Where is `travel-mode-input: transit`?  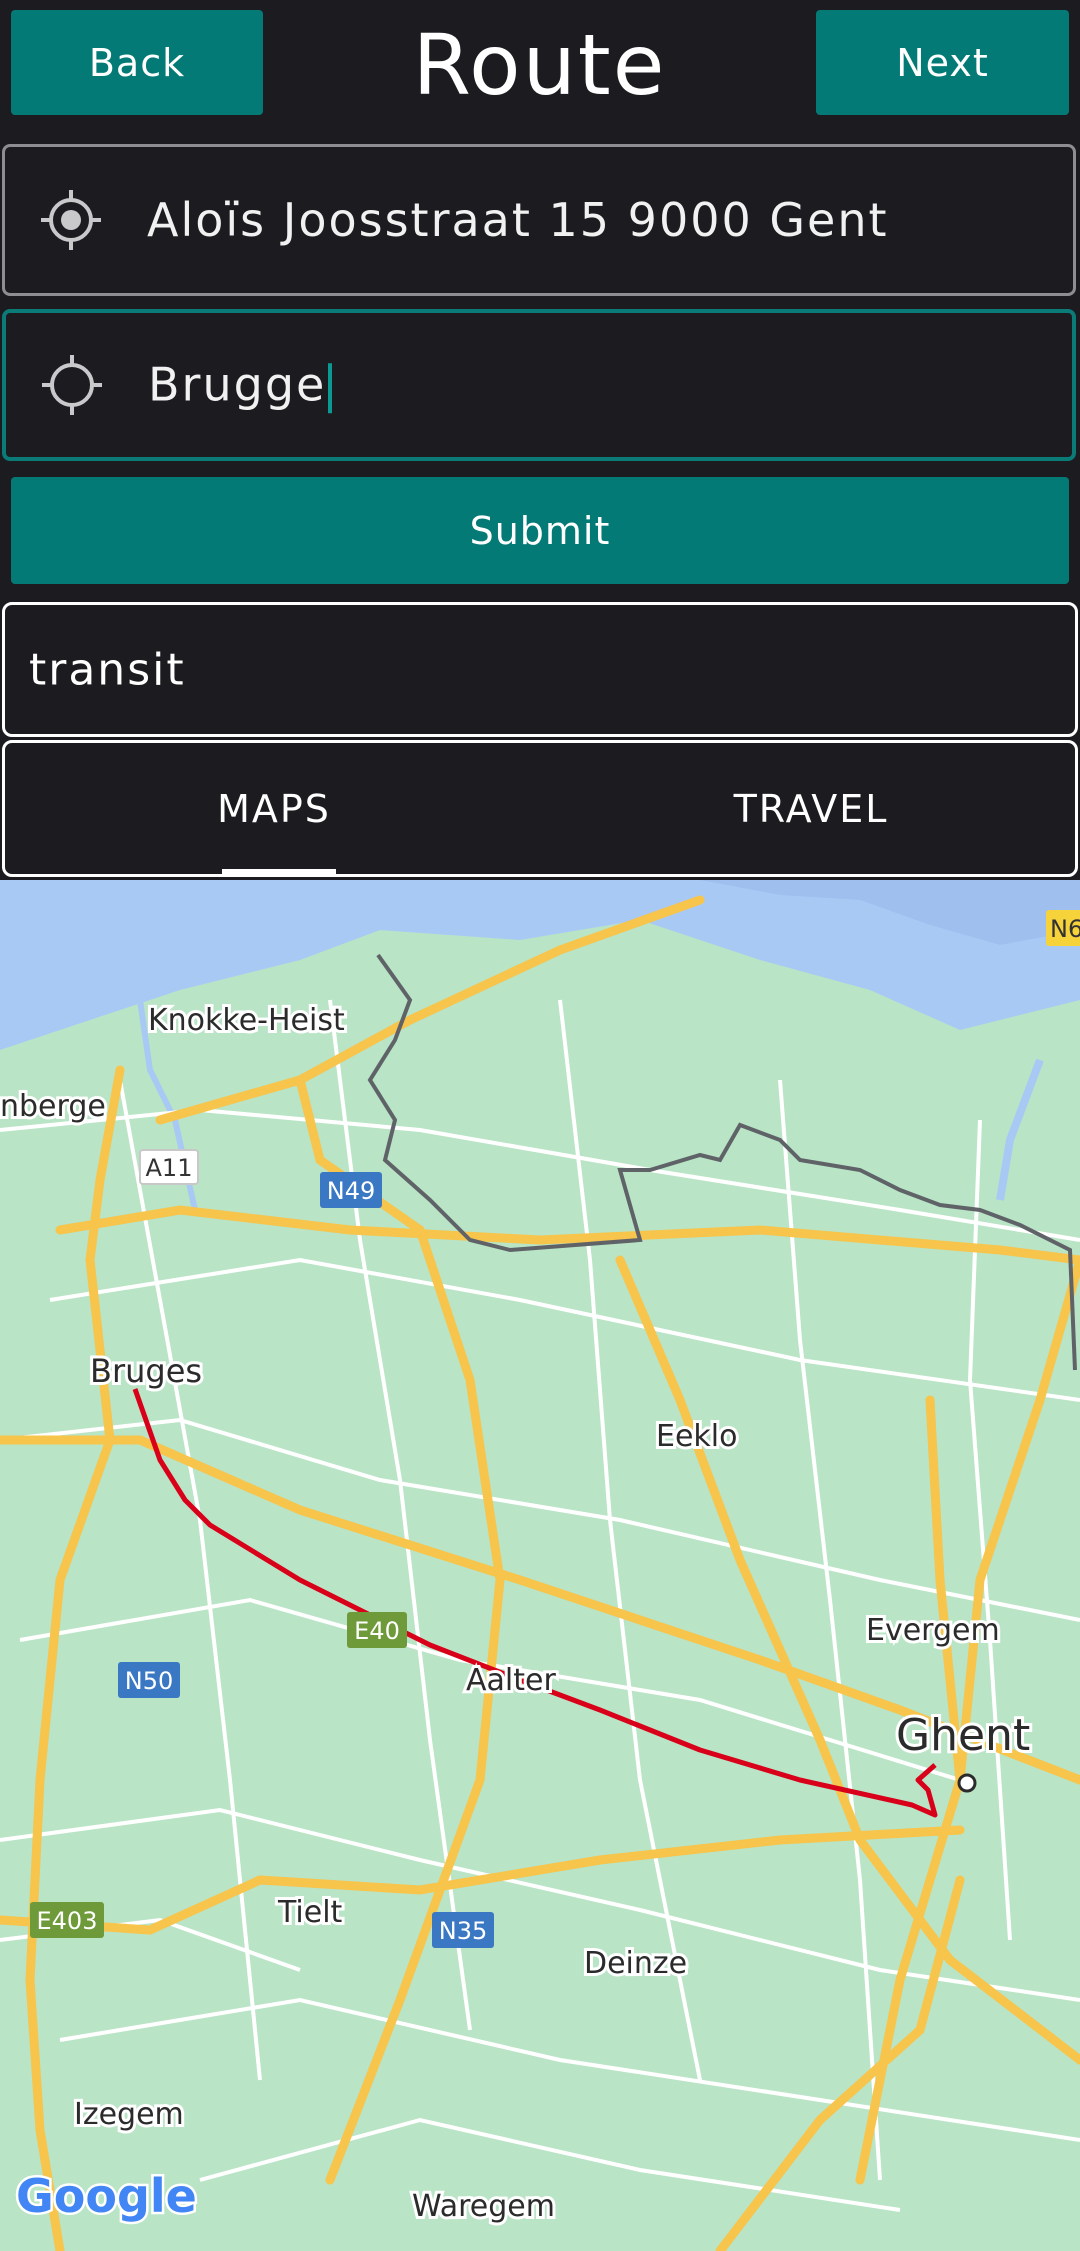 travel-mode-input: transit is located at coordinates (540, 669).